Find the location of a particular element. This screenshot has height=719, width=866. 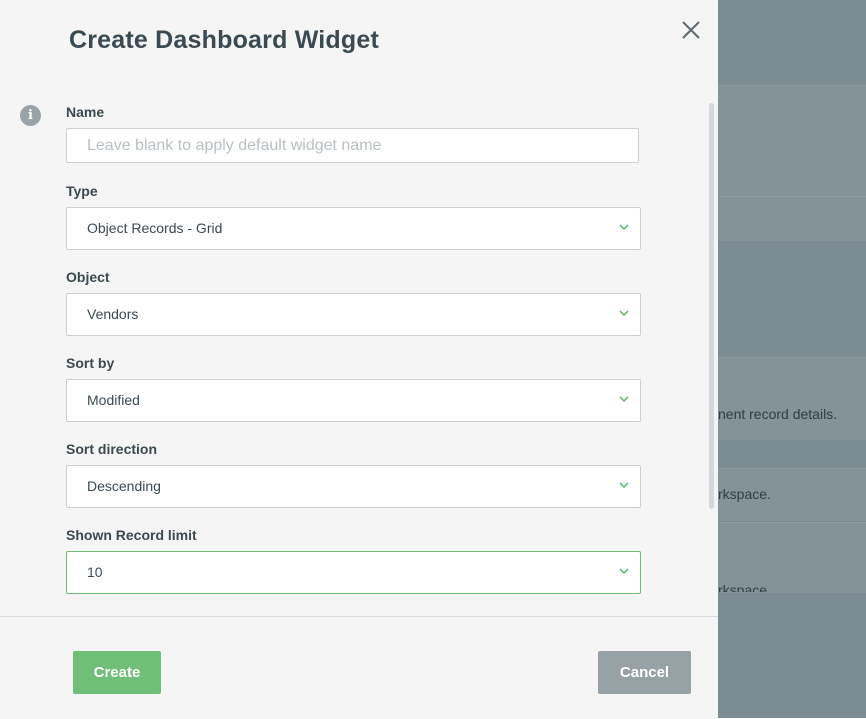

sort-direction-value: Descending is located at coordinates (124, 486).